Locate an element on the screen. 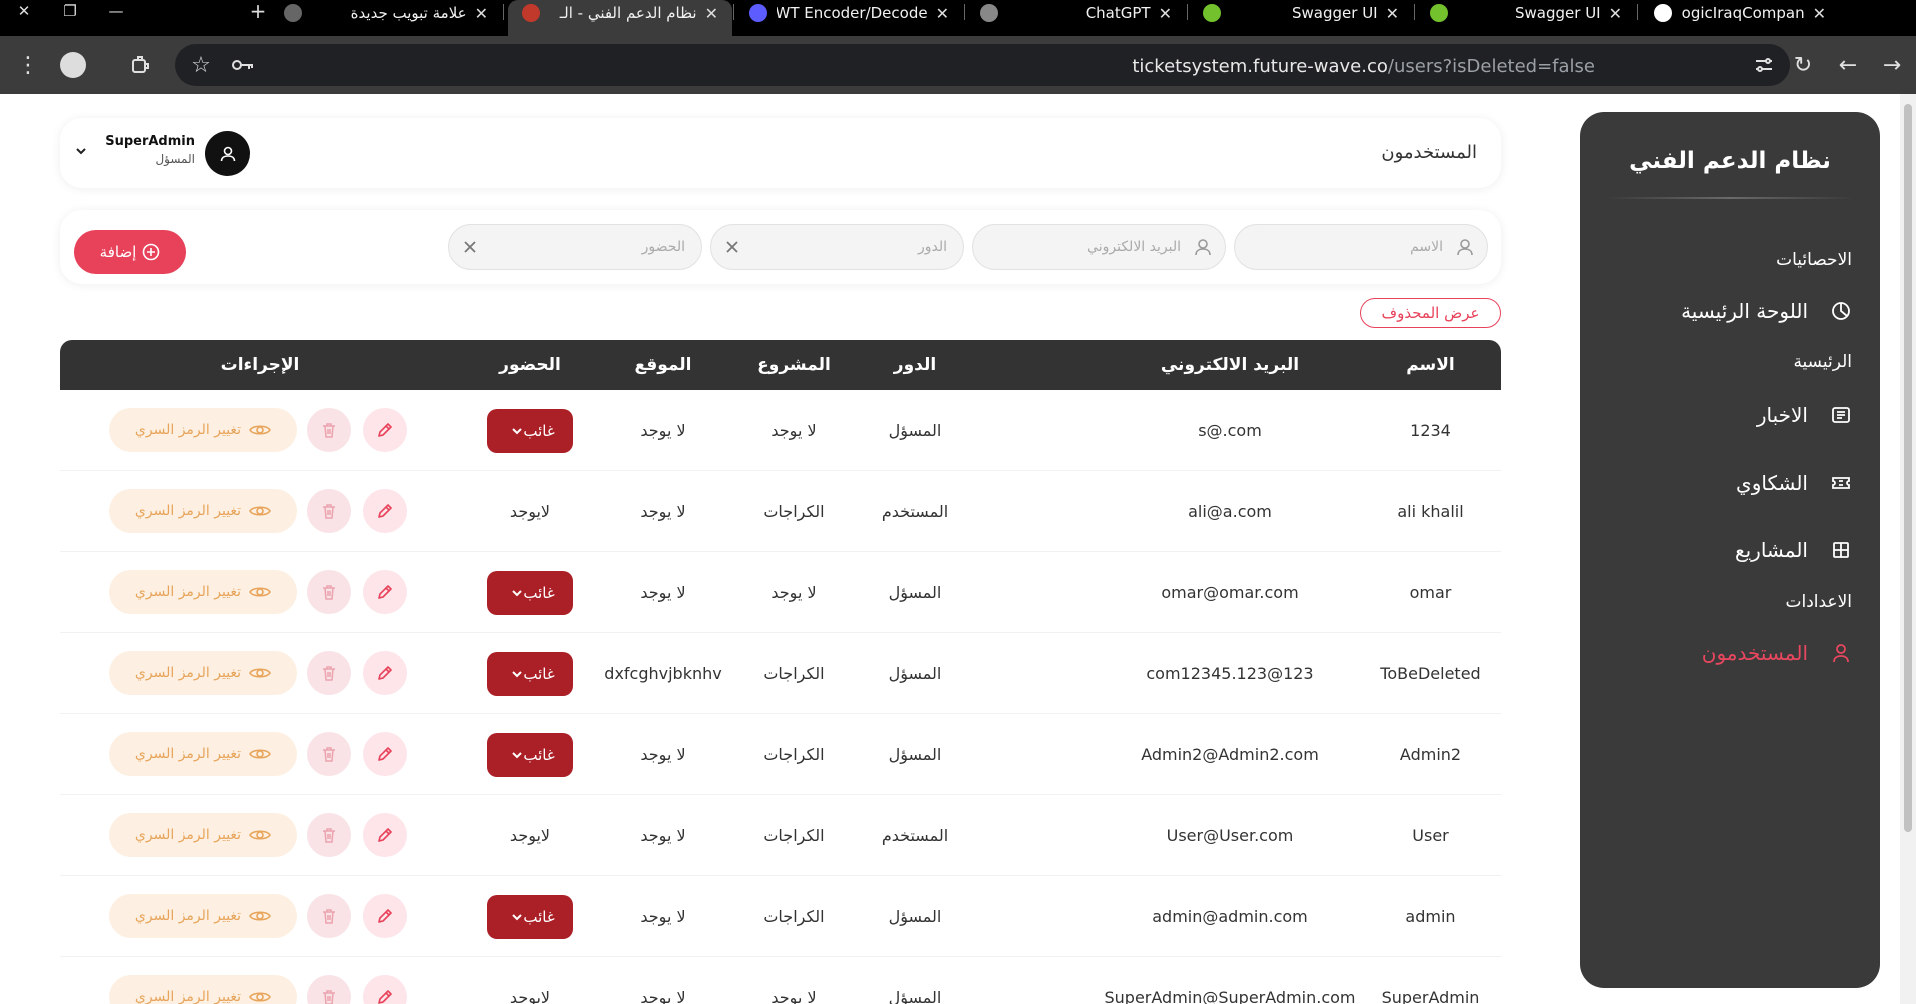  attendance-filter is located at coordinates (575, 247).